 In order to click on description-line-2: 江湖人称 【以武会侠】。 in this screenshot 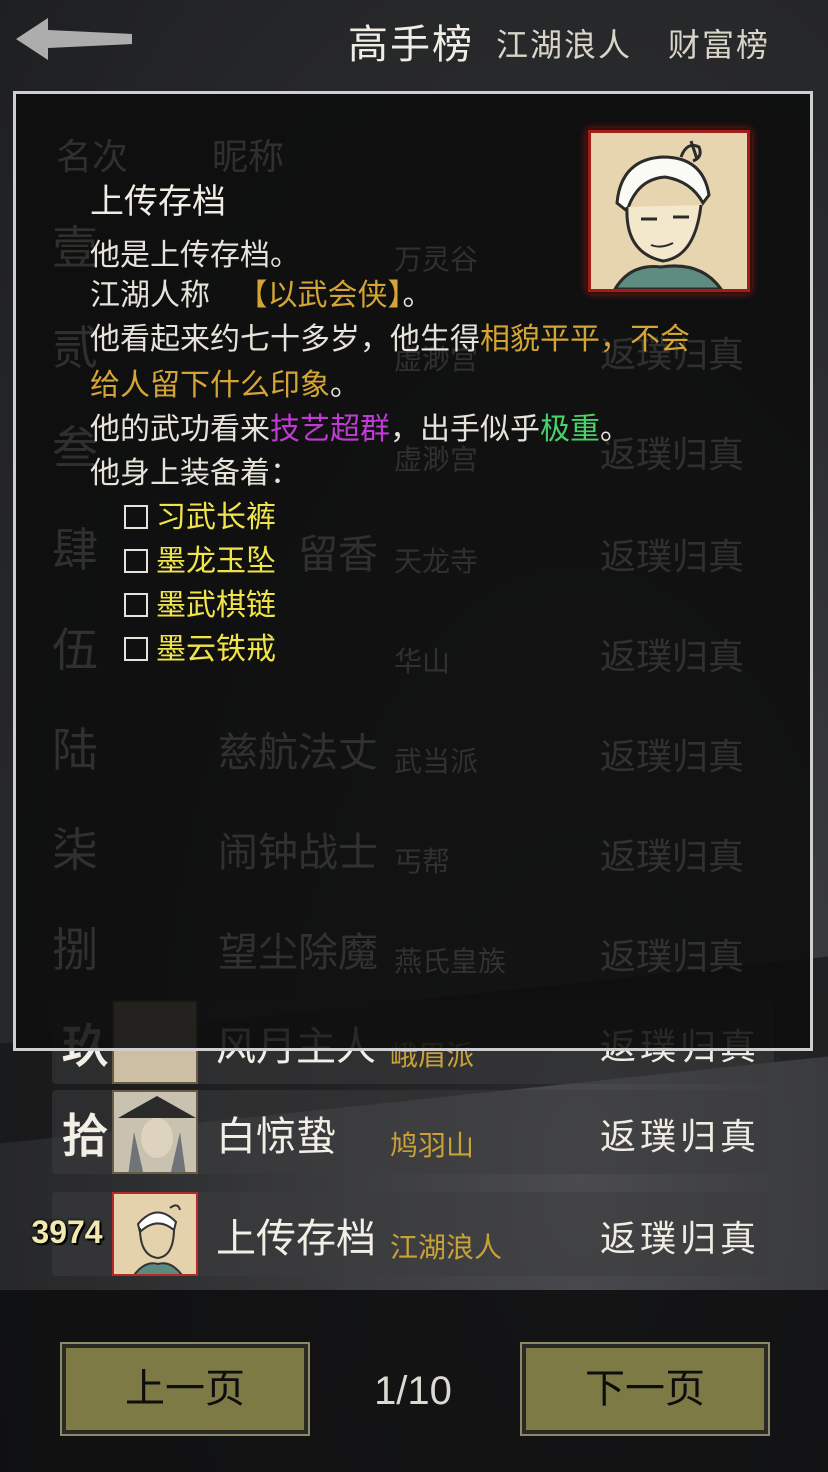, I will do `click(261, 292)`.